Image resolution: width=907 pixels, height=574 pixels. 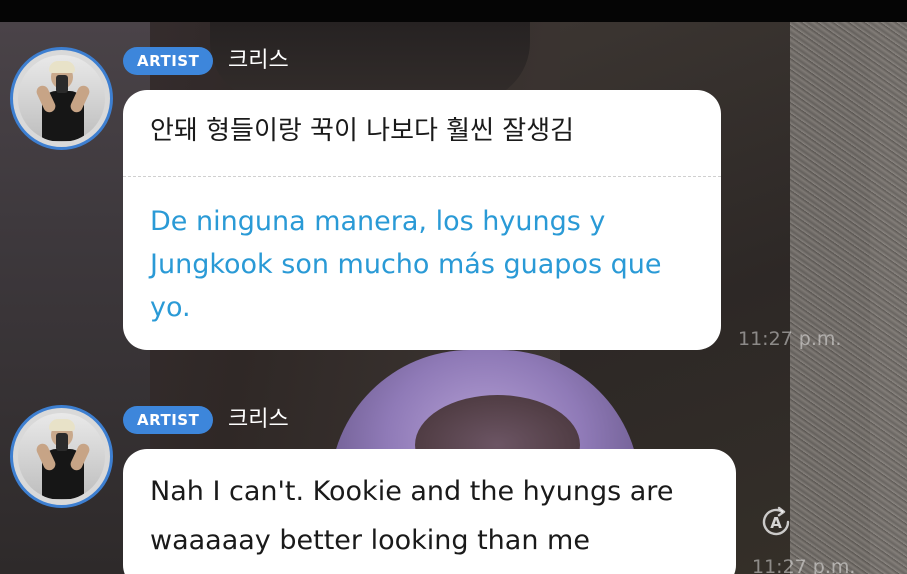 I want to click on top-black-bar, so click(x=453, y=11).